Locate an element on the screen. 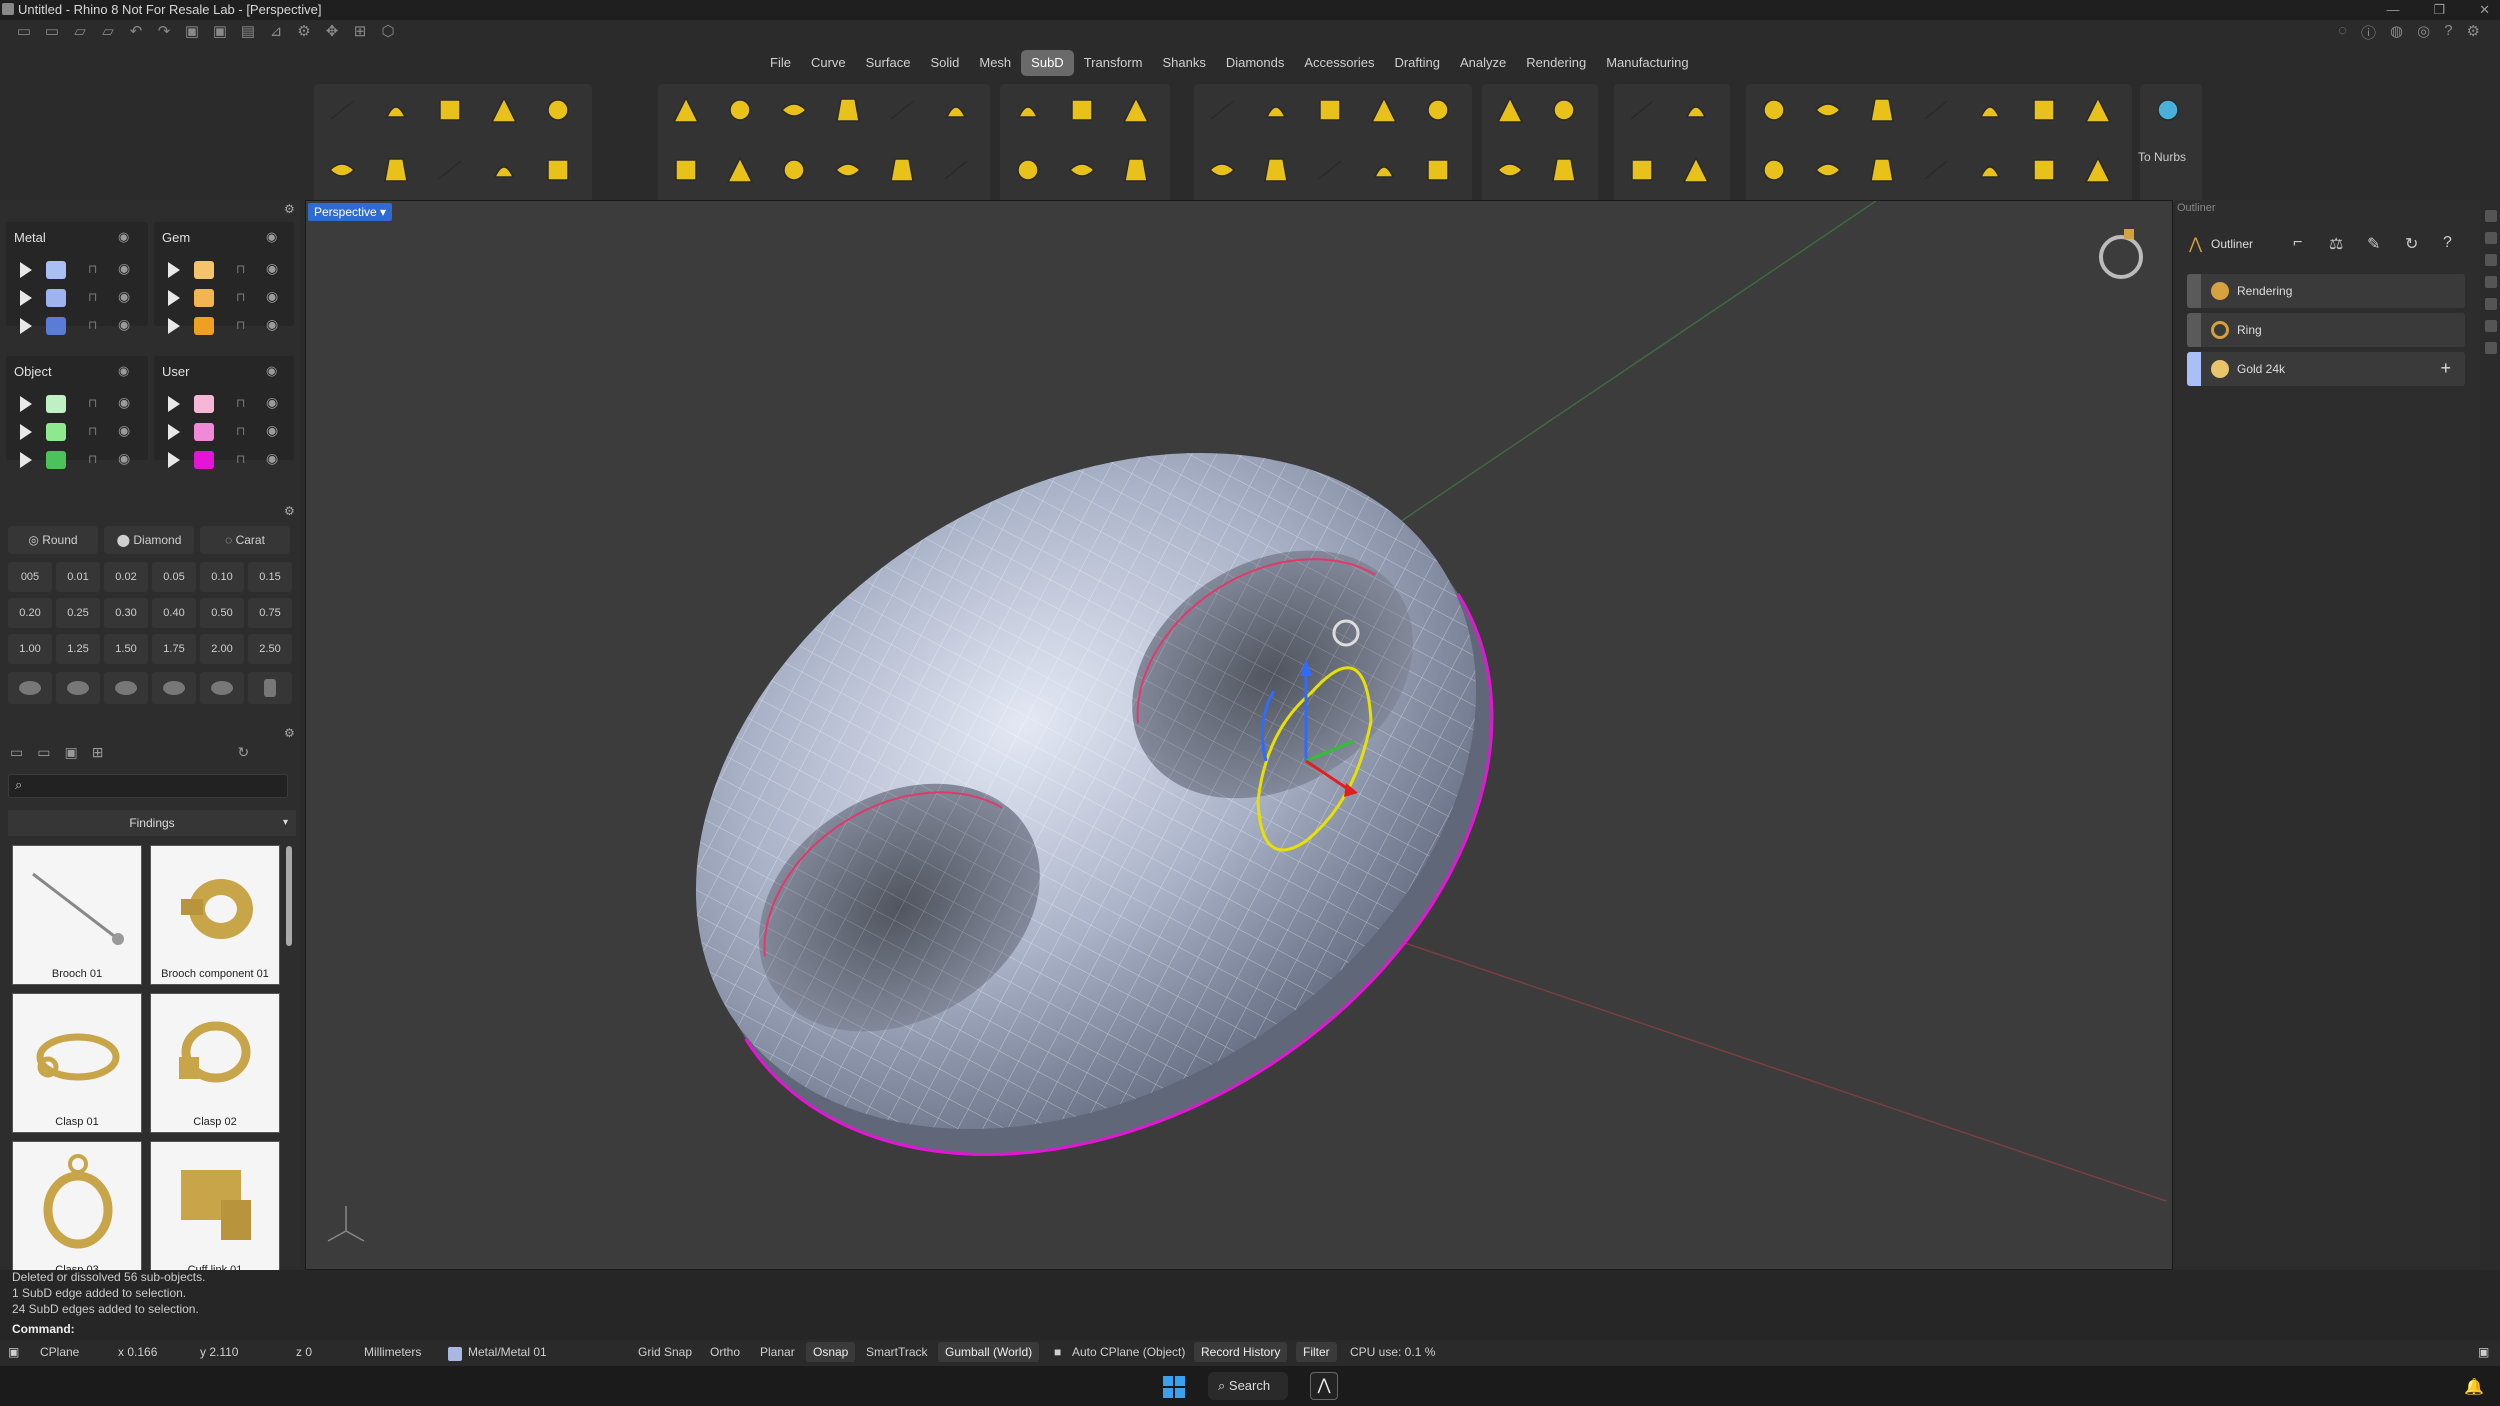 The height and width of the screenshot is (1406, 2500). panel-settings-icon: ⚙ is located at coordinates (289, 733).